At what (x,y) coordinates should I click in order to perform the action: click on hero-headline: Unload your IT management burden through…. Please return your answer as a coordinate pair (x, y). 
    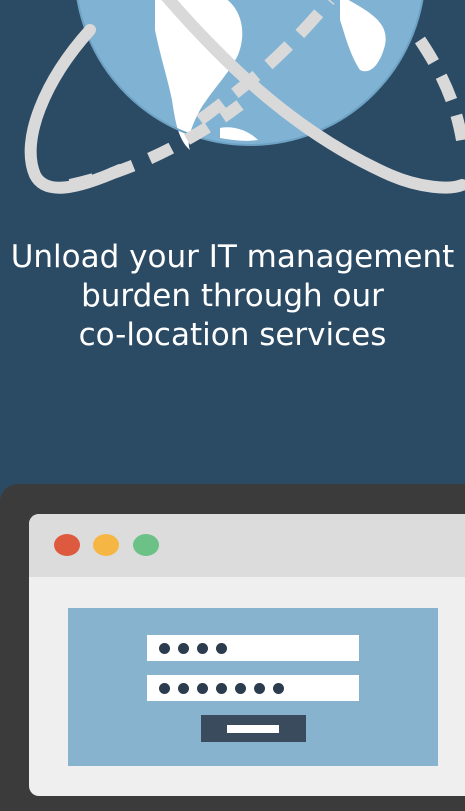
    Looking at the image, I should click on (232, 296).